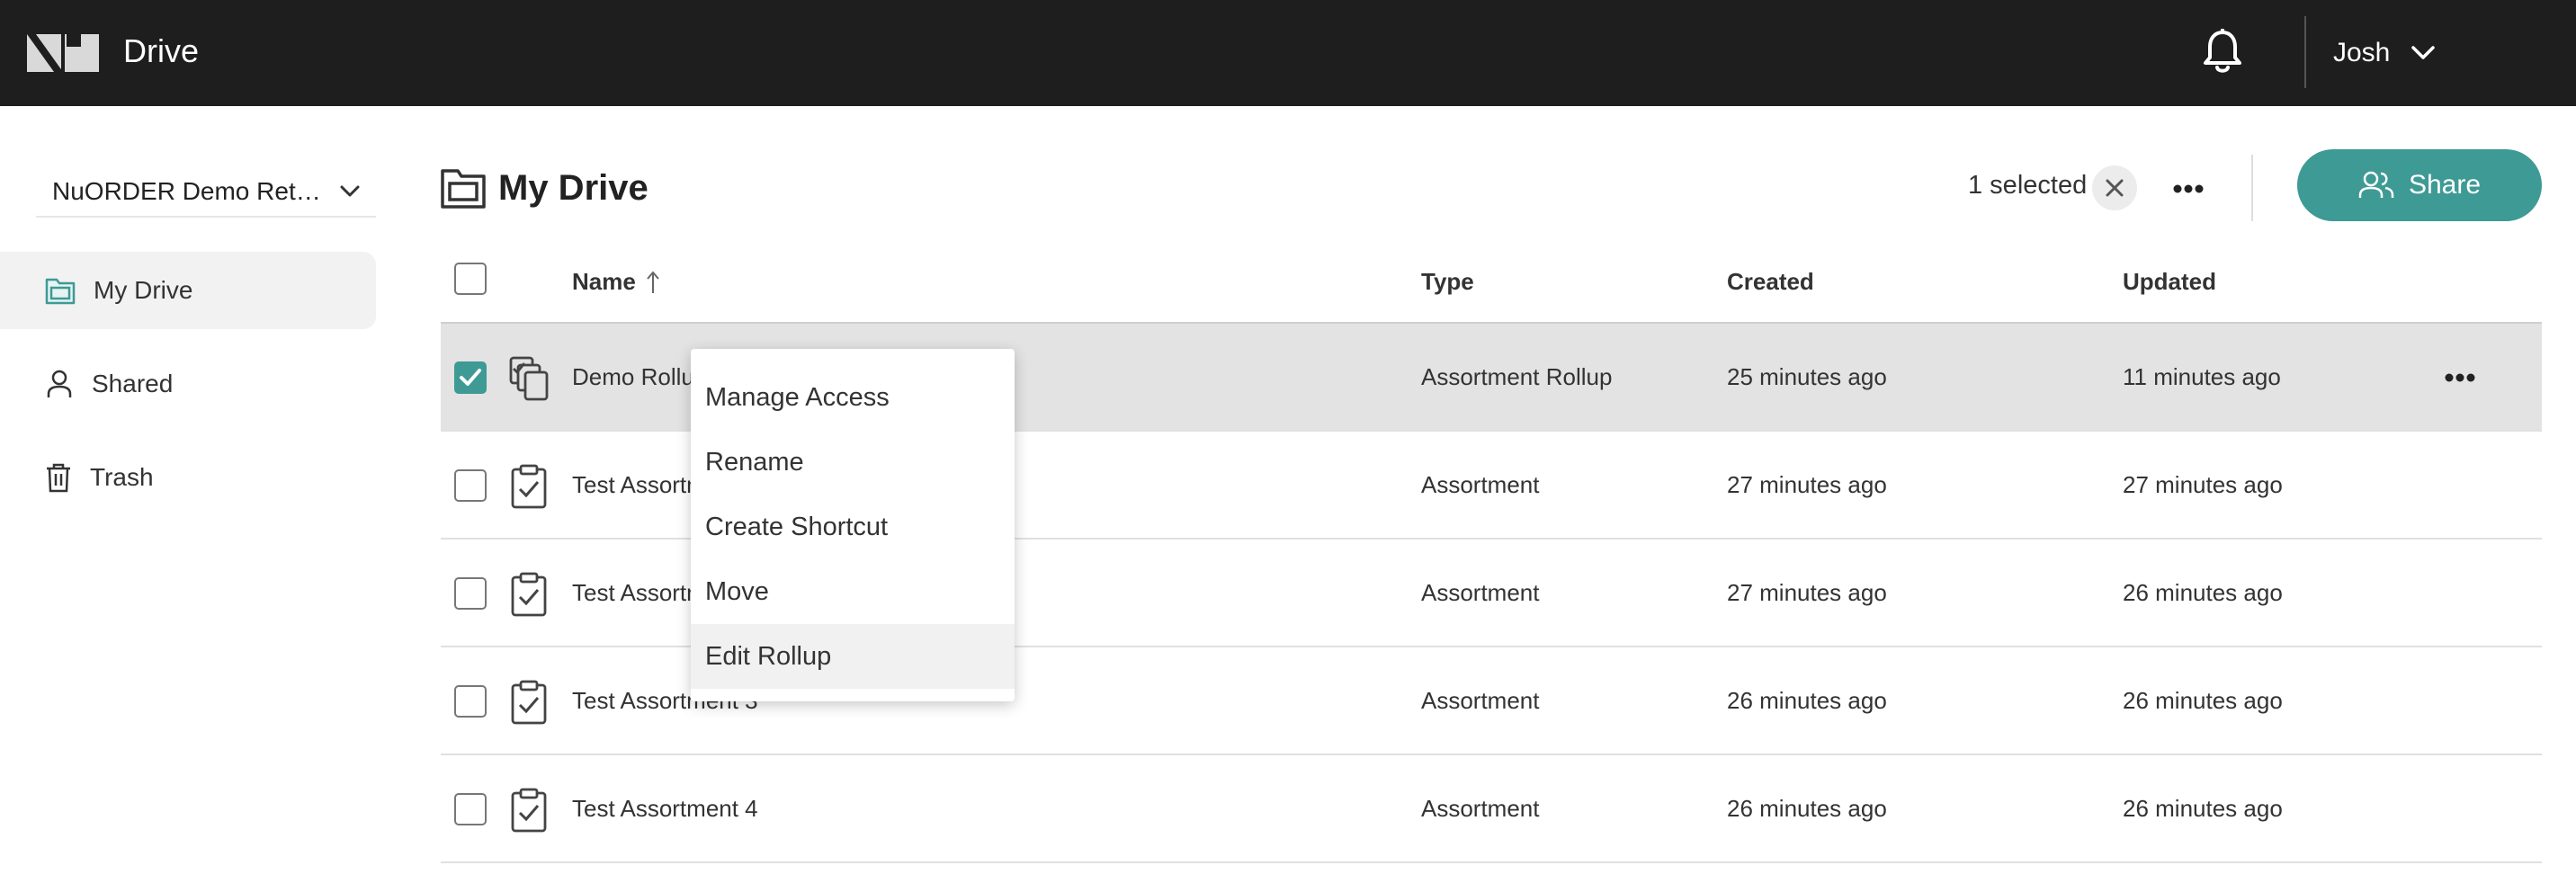 This screenshot has height=892, width=2576. Describe the element at coordinates (2252, 188) in the screenshot. I see `header-divider` at that location.